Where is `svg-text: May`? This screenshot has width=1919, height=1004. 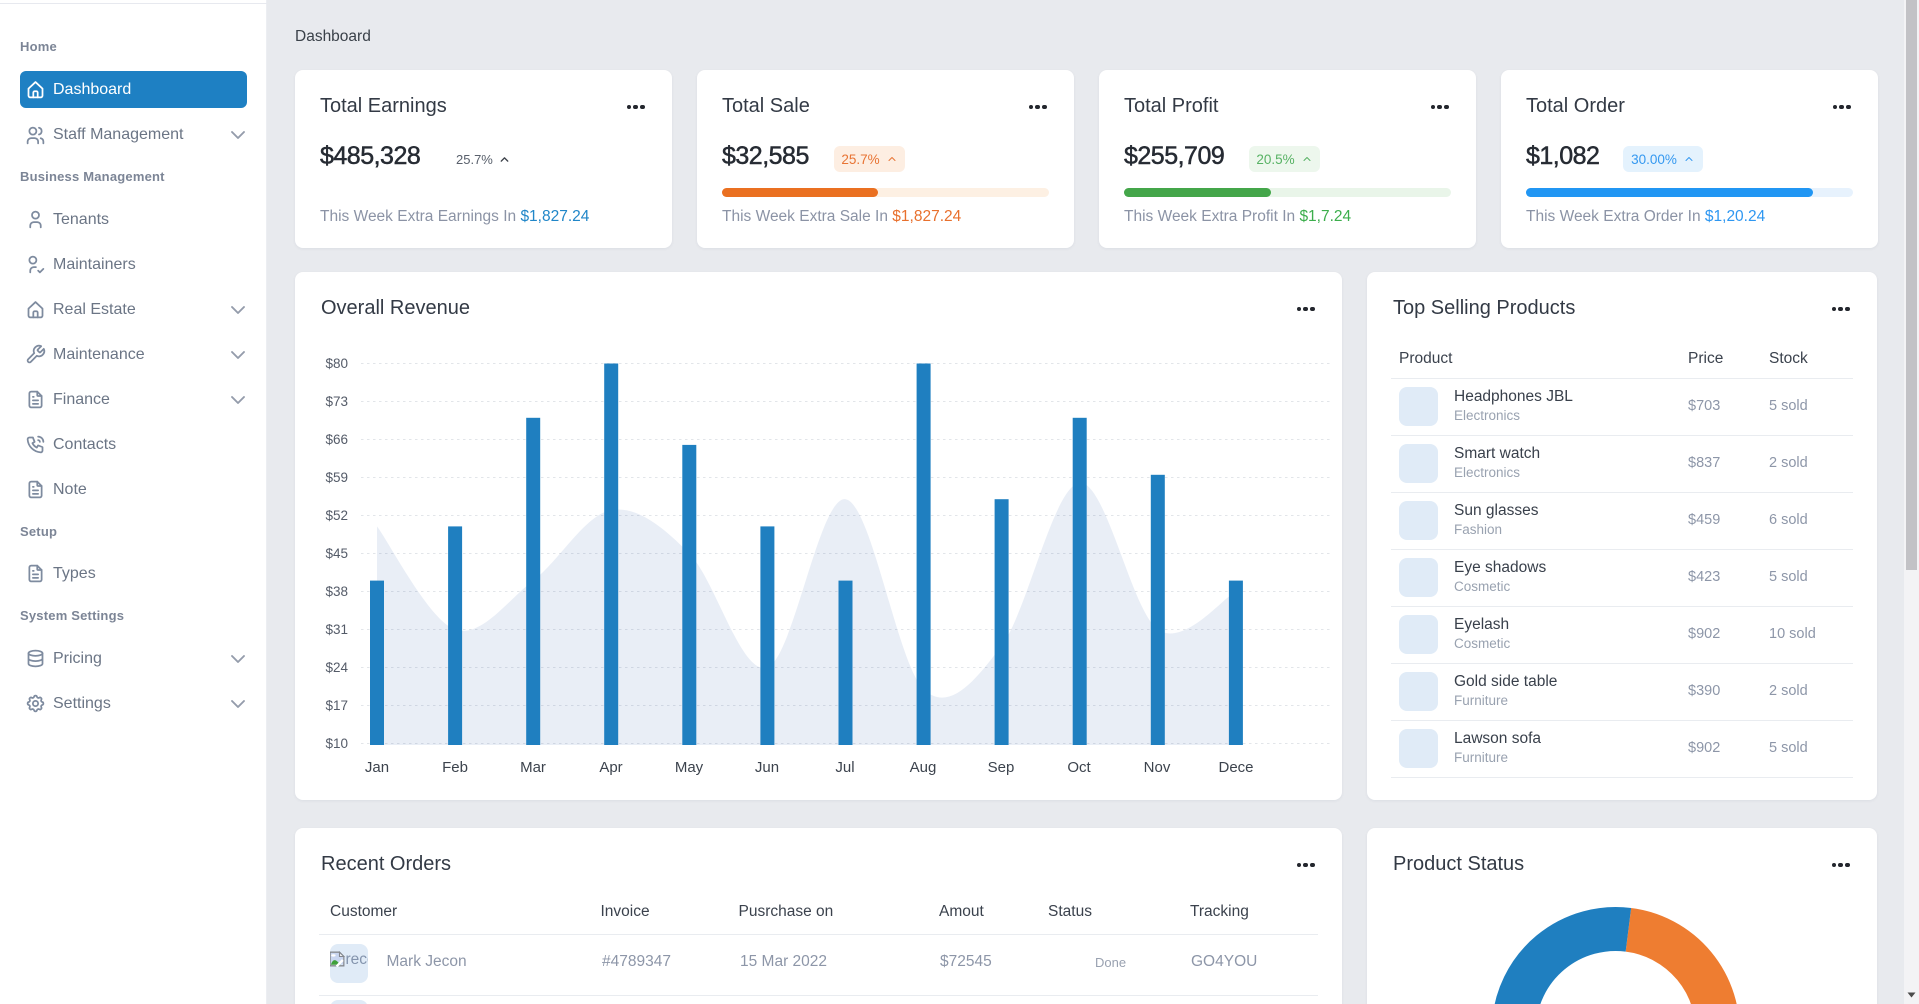 svg-text: May is located at coordinates (689, 767).